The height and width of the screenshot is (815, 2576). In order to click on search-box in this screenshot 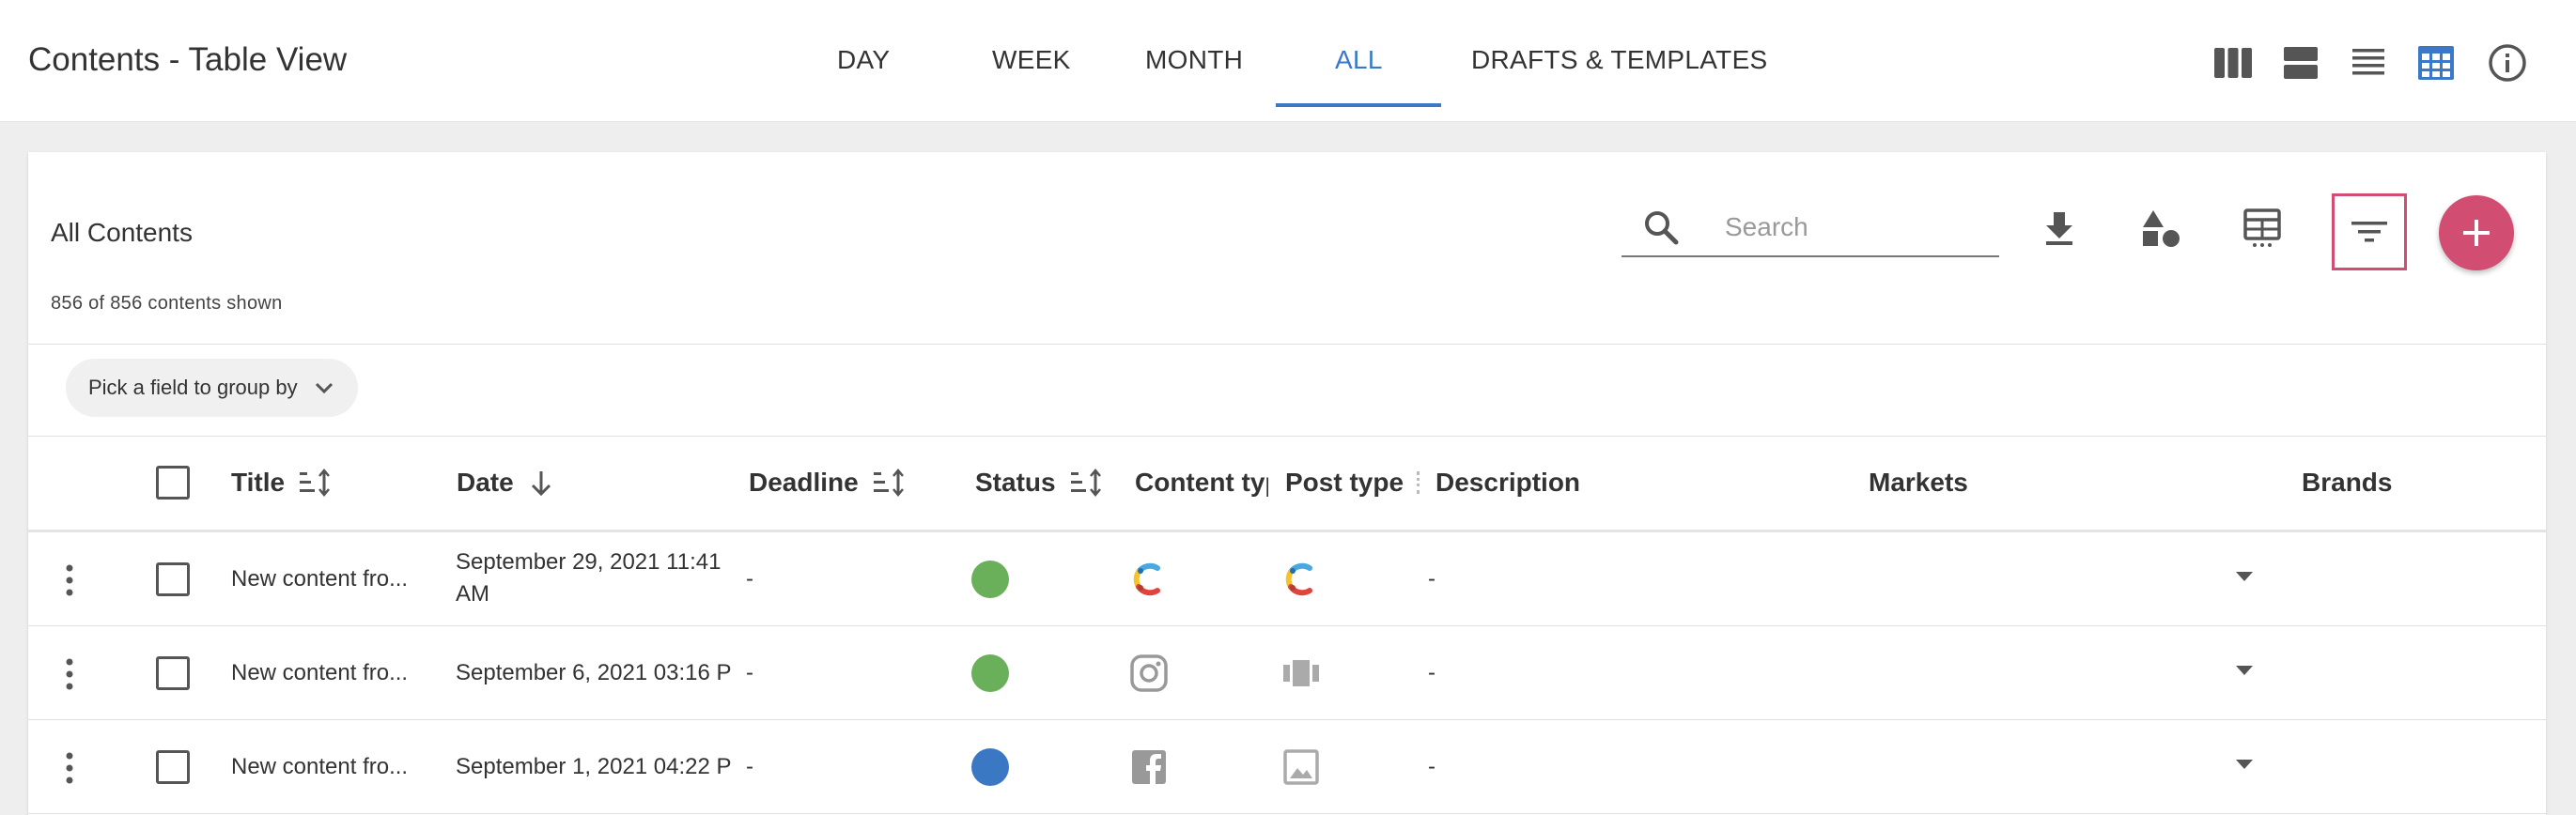, I will do `click(1811, 227)`.